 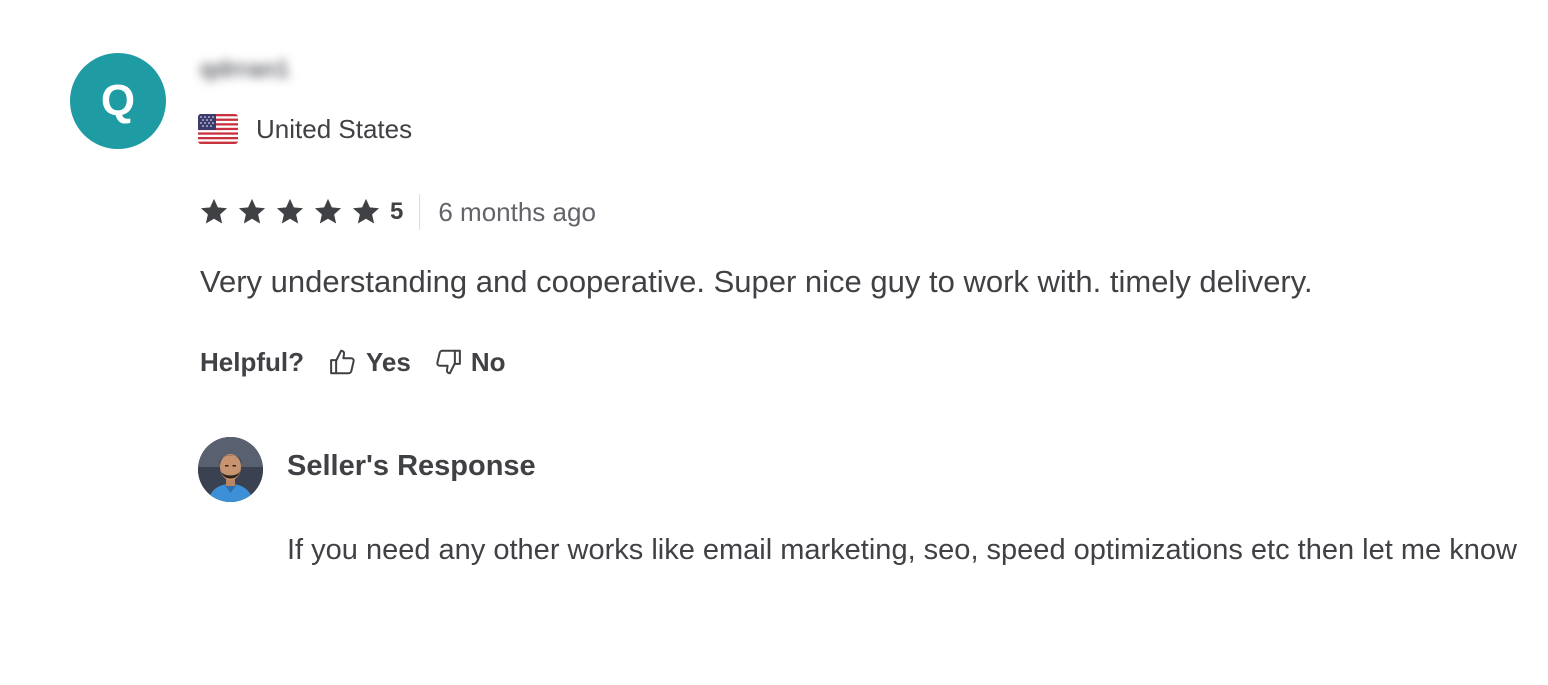 I want to click on reviewer-avatar: Q, so click(x=118, y=101).